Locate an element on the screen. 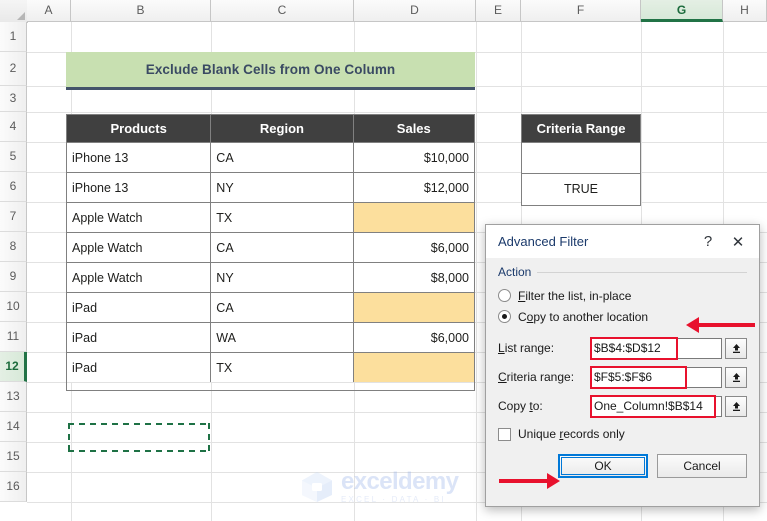 This screenshot has width=767, height=521. row-header-9: 9 is located at coordinates (13, 277).